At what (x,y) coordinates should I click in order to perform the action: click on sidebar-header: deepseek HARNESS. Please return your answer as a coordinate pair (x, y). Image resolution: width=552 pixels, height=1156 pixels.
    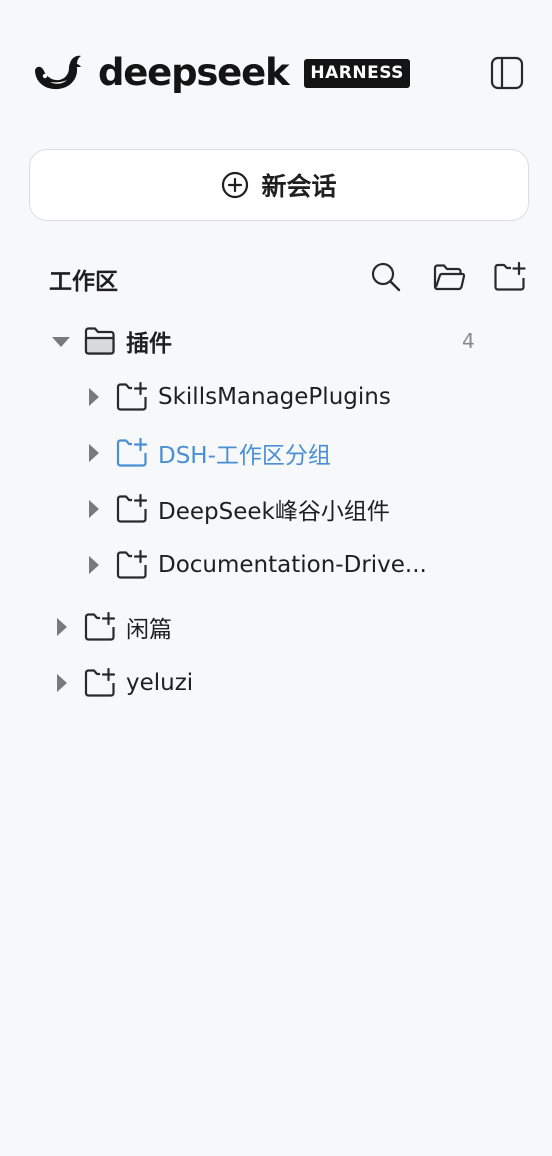
    Looking at the image, I should click on (276, 74).